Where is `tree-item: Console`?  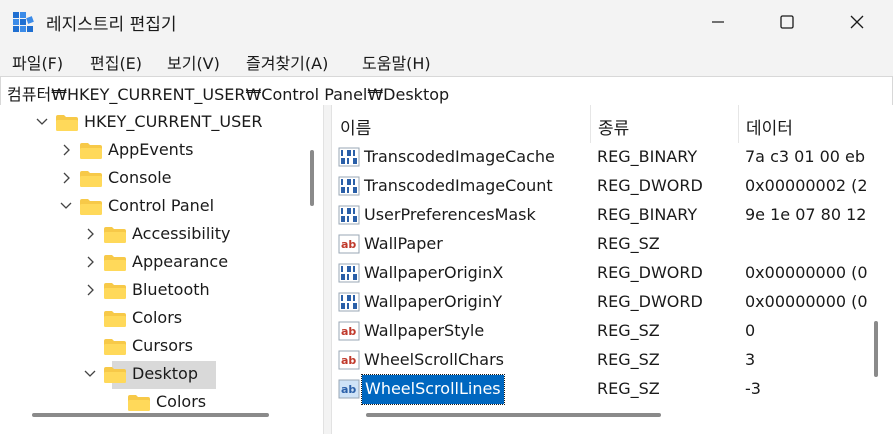 tree-item: Console is located at coordinates (161, 179).